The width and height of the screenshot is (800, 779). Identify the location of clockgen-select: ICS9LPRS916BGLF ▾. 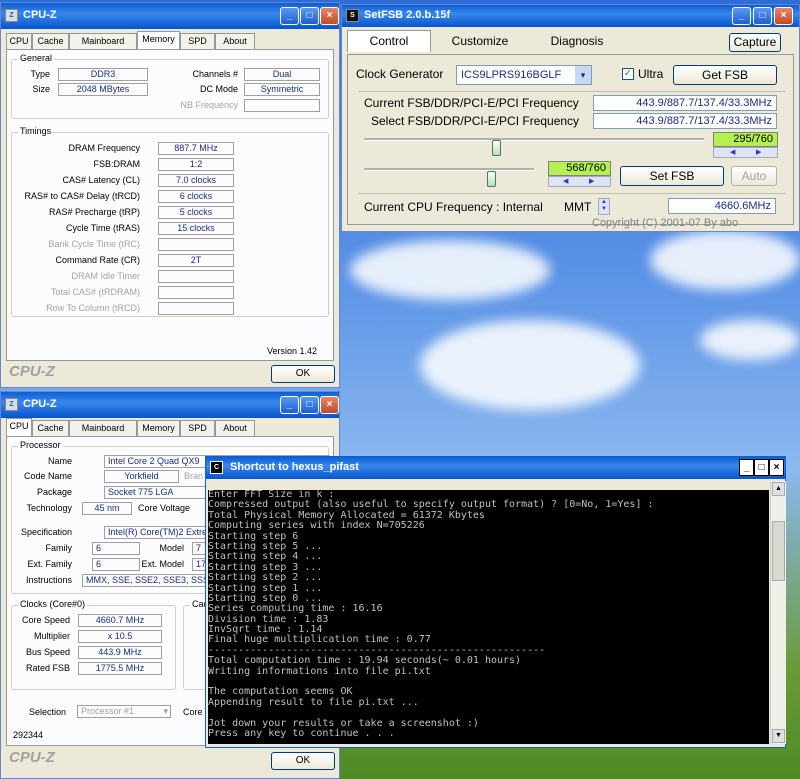
(524, 75).